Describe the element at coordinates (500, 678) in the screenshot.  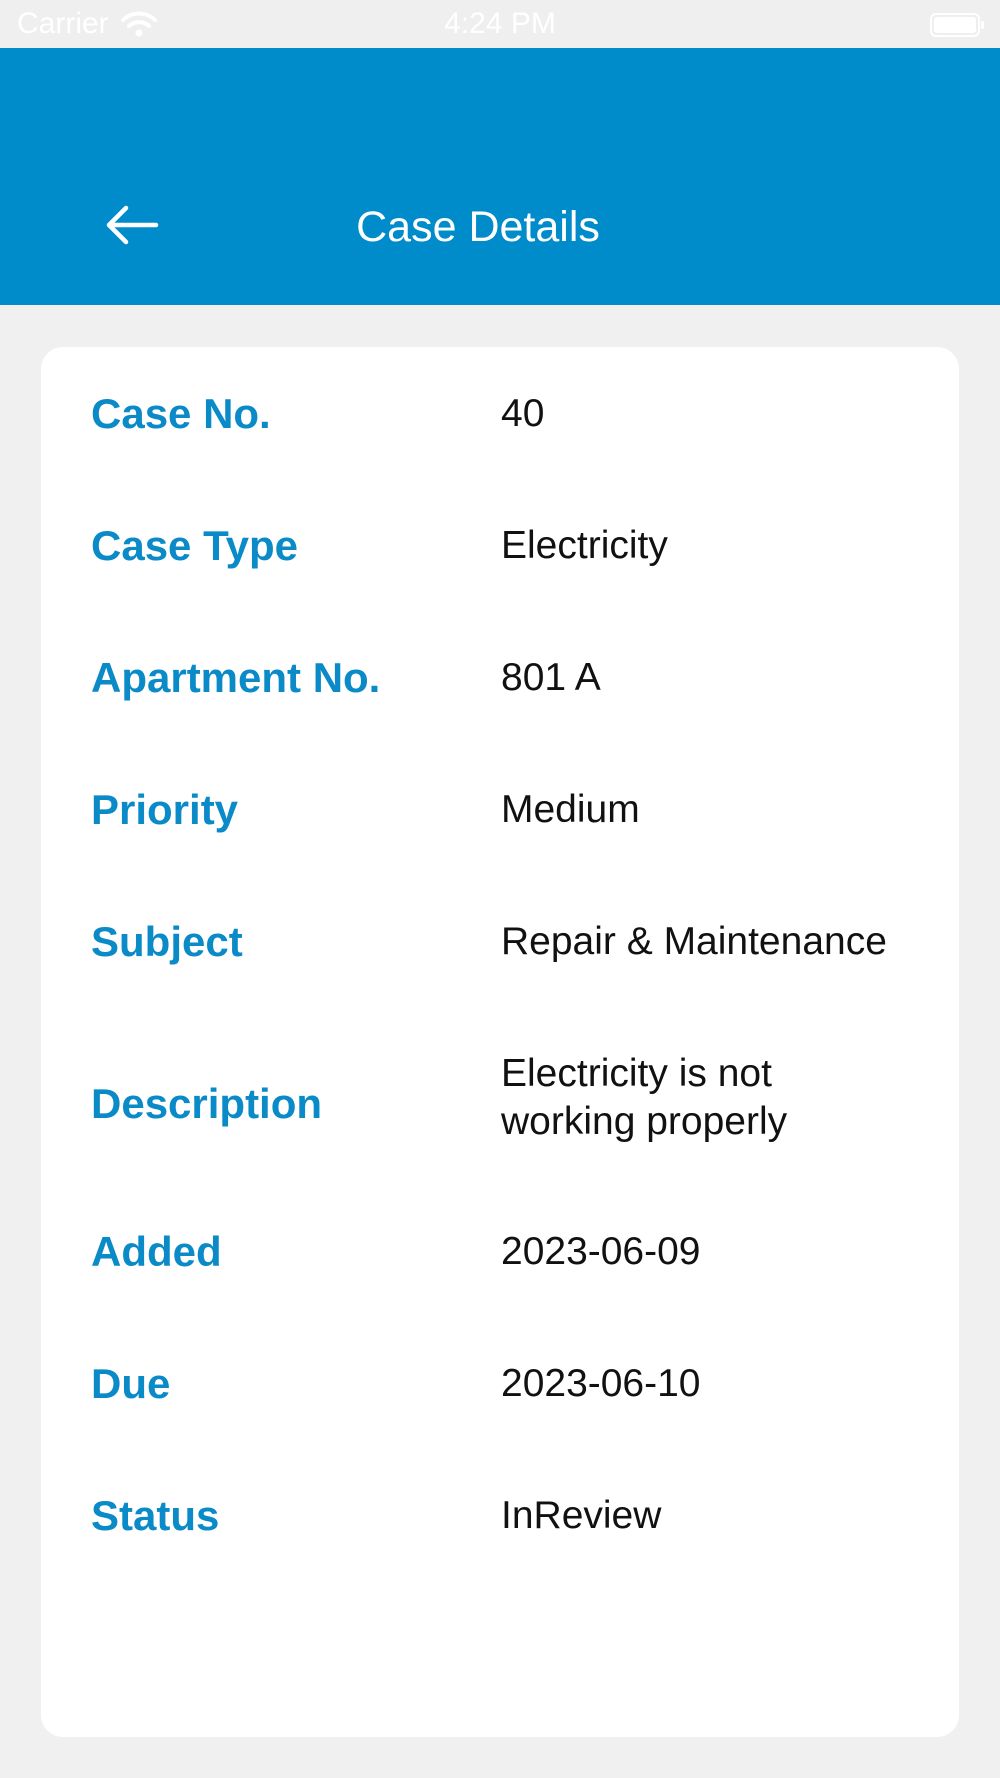
I see `apartment-no-row: Apartment No. 801 A` at that location.